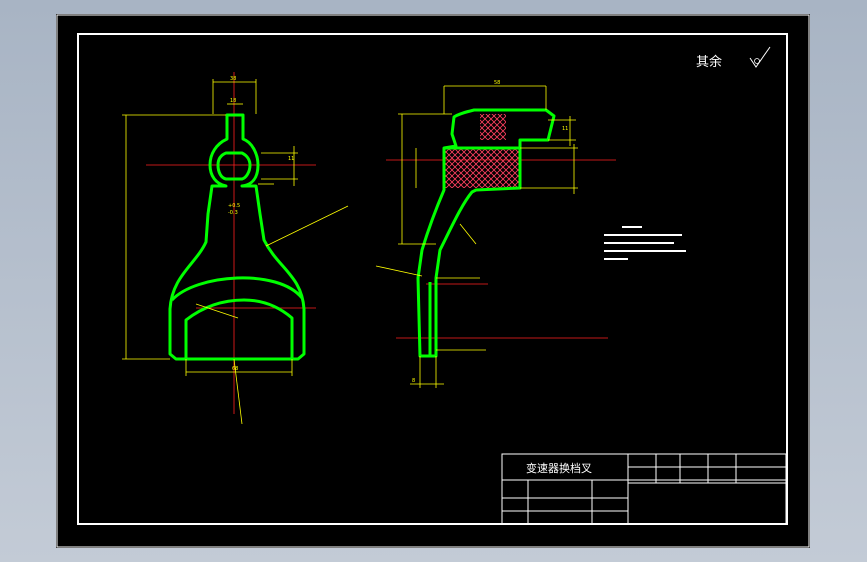 This screenshot has height=562, width=867. What do you see at coordinates (413, 381) in the screenshot?
I see `dim-thickness-label: 8` at bounding box center [413, 381].